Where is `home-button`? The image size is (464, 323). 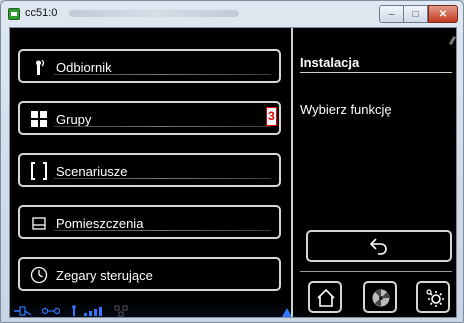
home-button is located at coordinates (325, 297).